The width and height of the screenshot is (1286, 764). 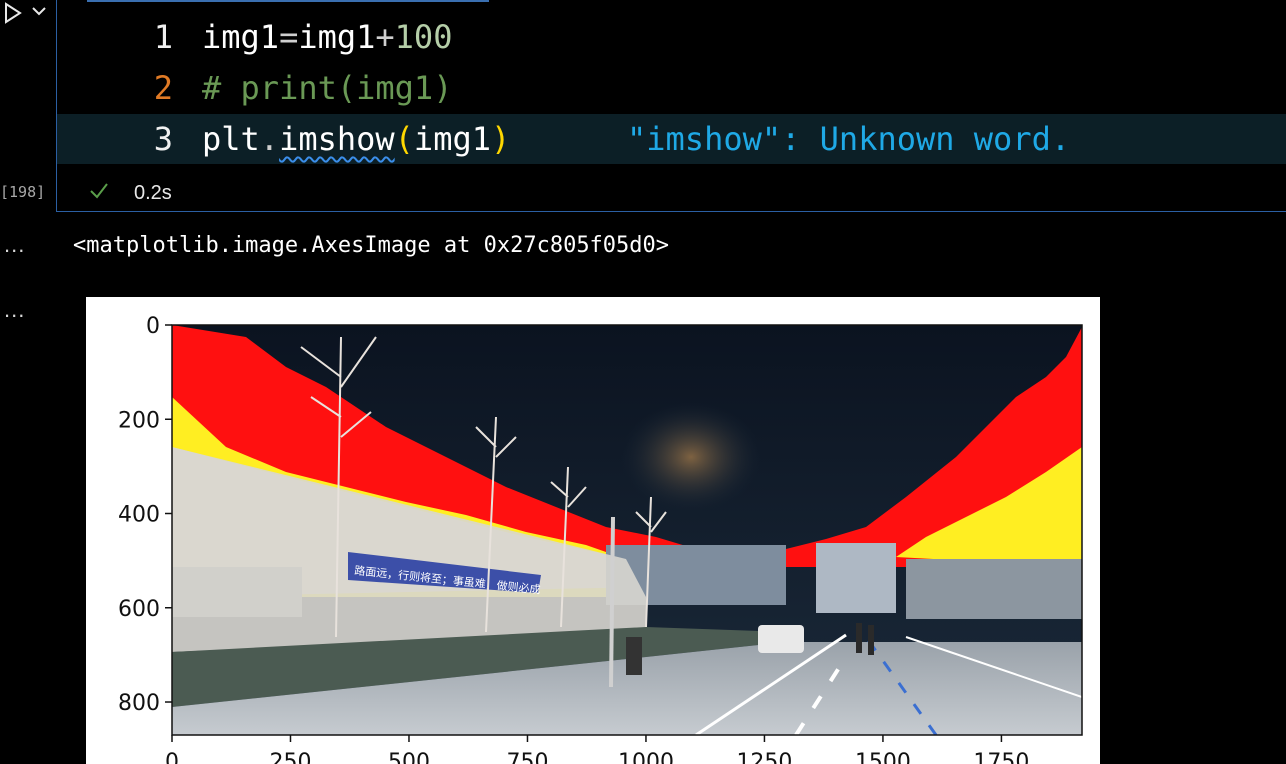 What do you see at coordinates (163, 139) in the screenshot?
I see `line-number: 3` at bounding box center [163, 139].